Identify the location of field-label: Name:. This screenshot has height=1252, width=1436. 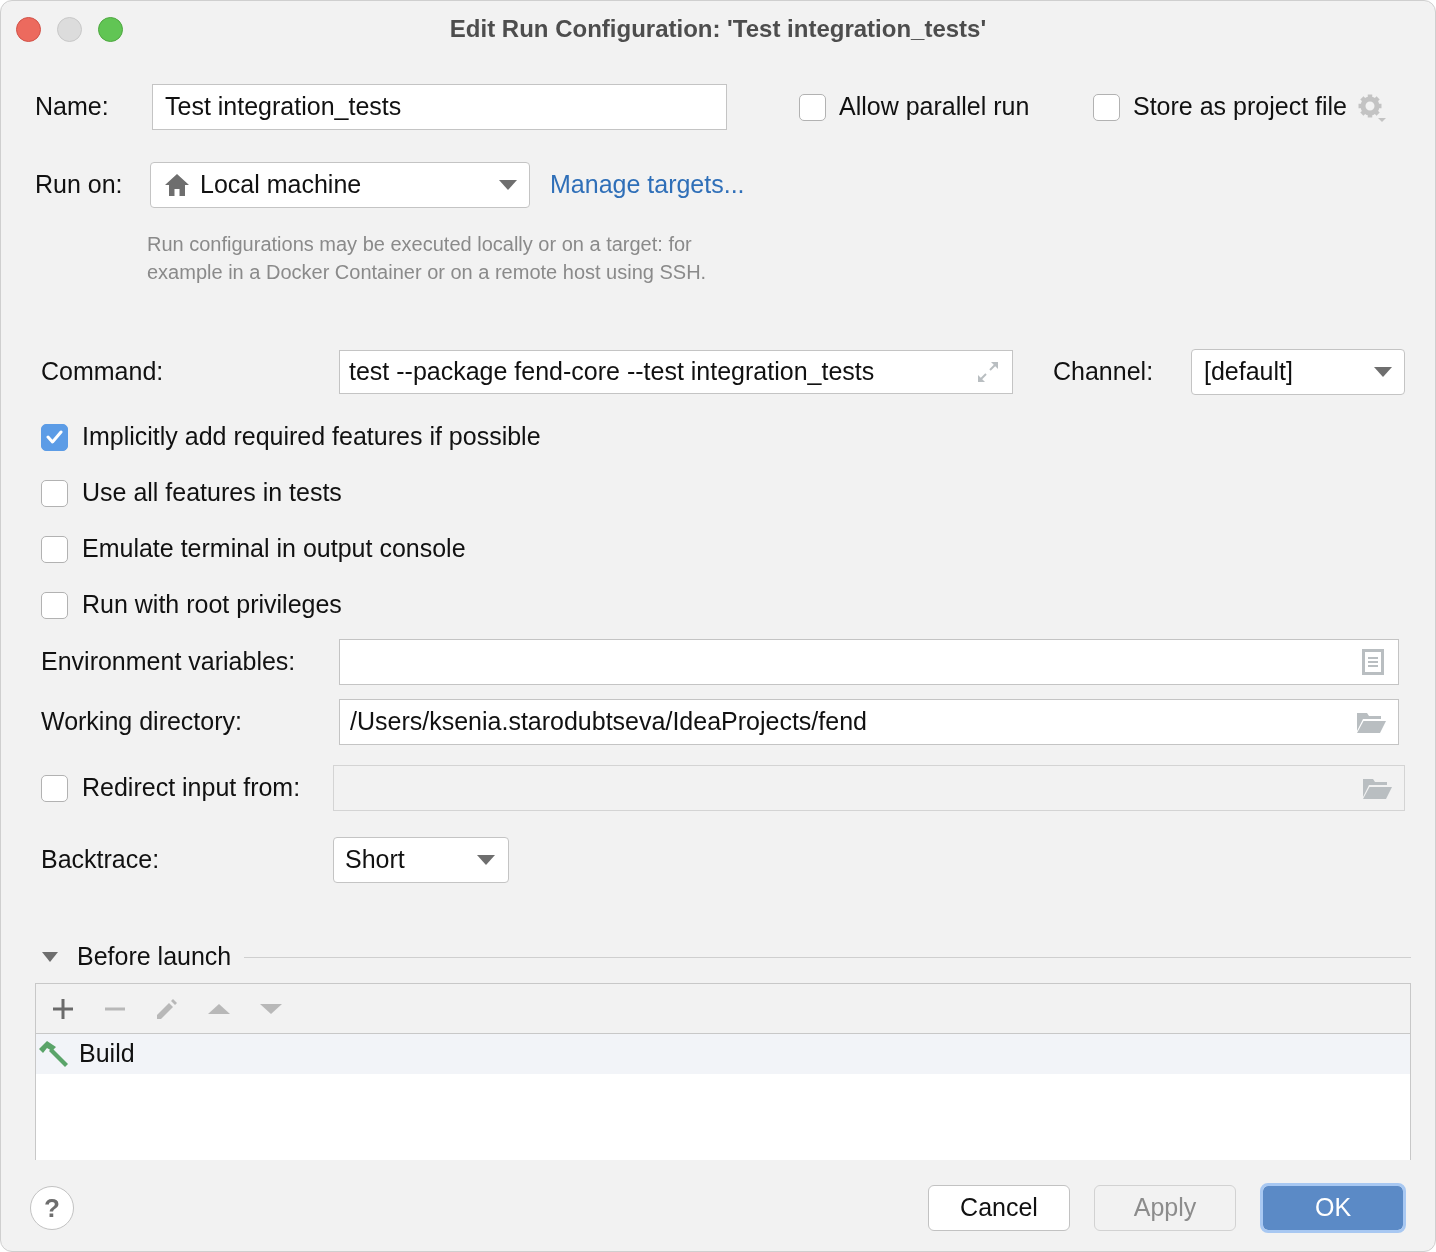
(72, 107).